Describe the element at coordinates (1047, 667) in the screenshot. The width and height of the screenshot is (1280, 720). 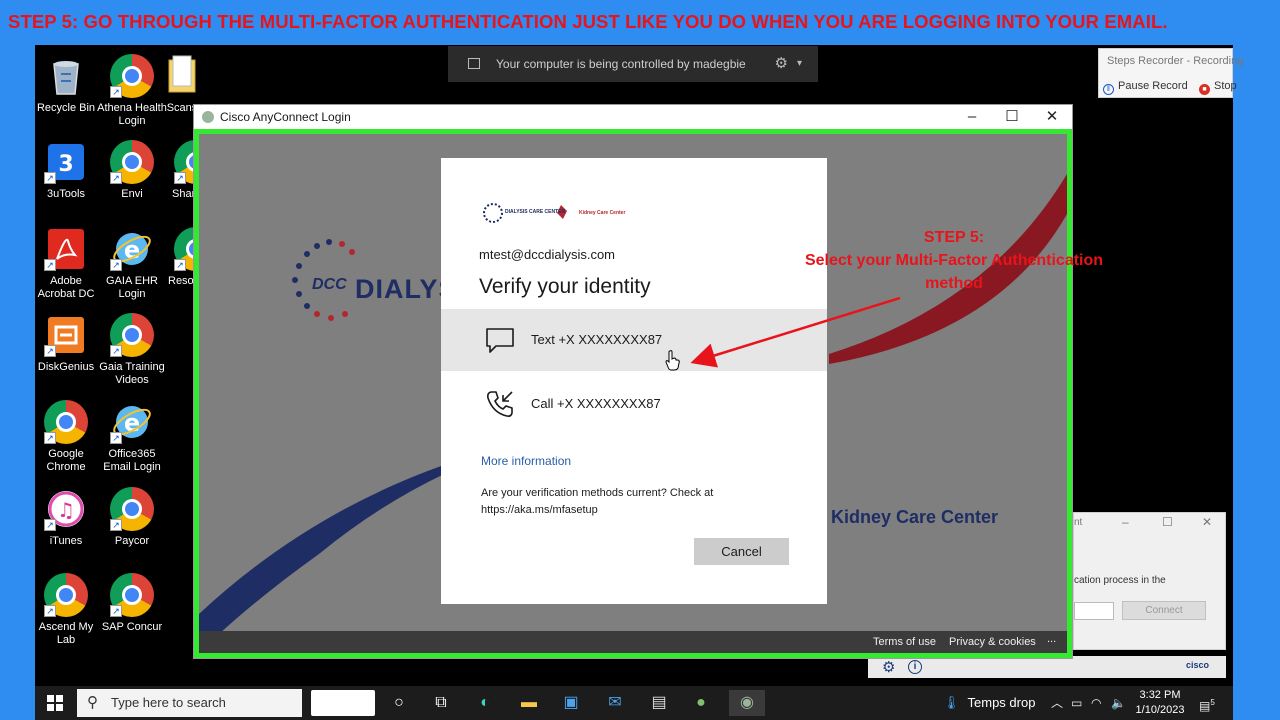
I see `cisco-status-bar: ⚙ i cisco` at that location.